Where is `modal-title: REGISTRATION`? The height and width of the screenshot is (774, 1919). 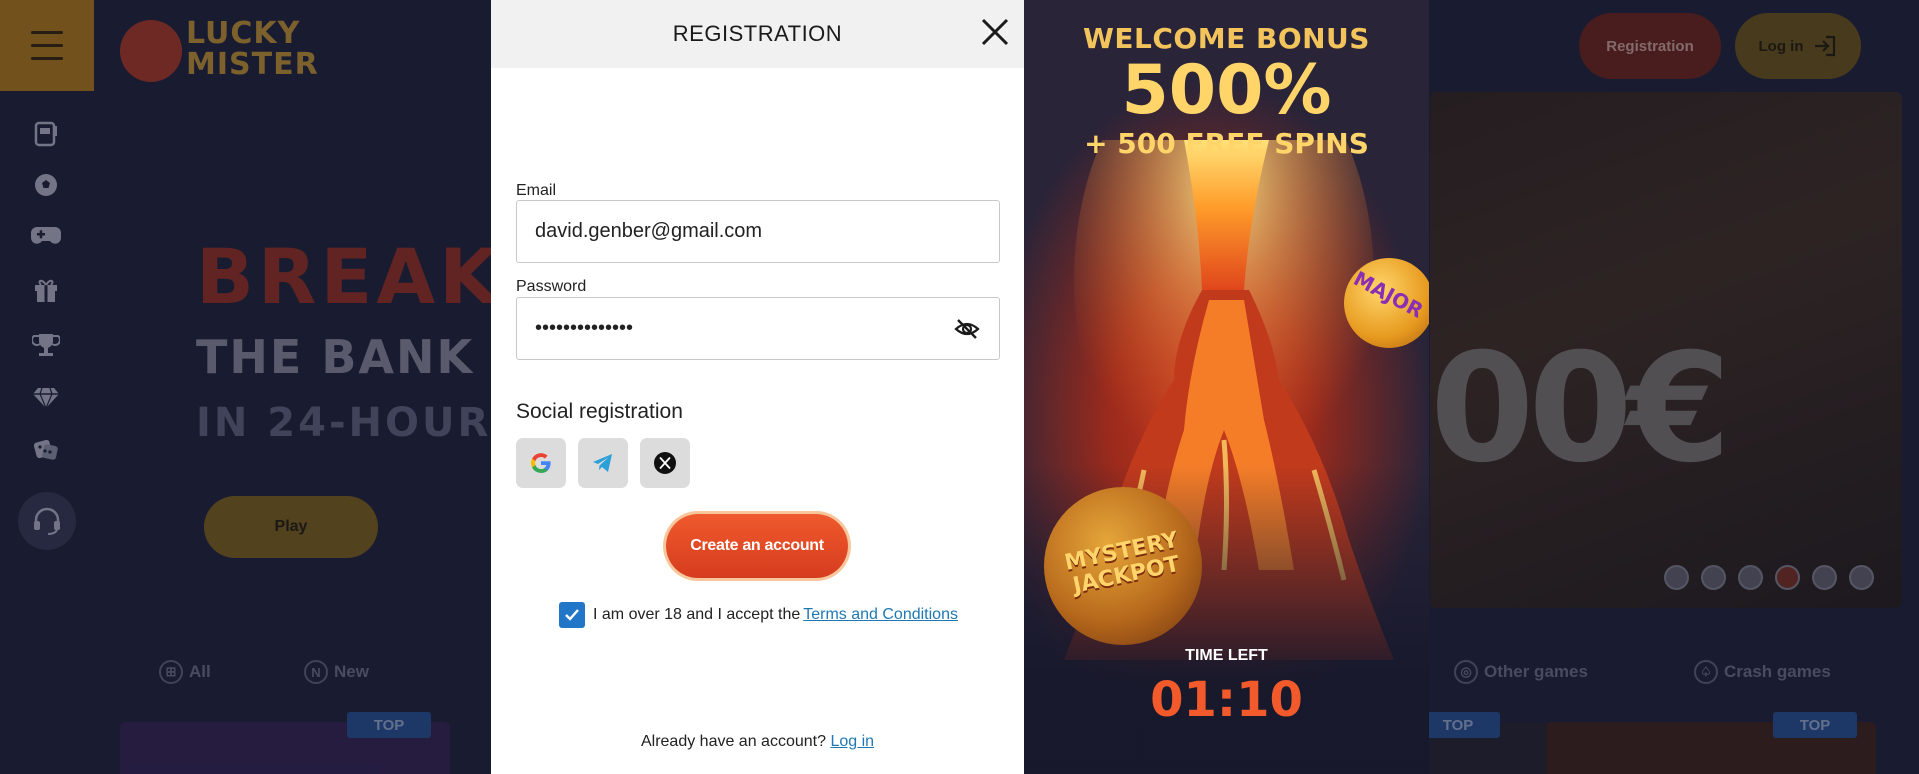 modal-title: REGISTRATION is located at coordinates (757, 33).